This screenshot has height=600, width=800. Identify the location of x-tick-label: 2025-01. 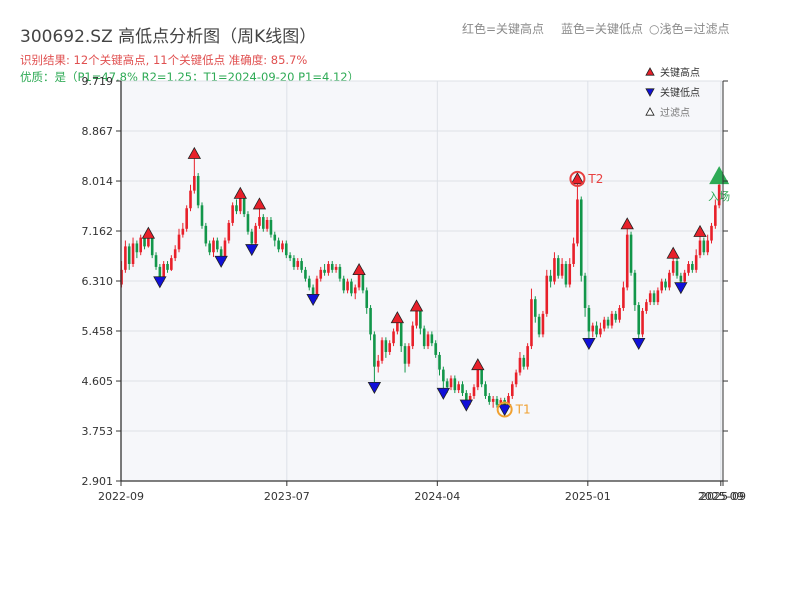
(588, 496).